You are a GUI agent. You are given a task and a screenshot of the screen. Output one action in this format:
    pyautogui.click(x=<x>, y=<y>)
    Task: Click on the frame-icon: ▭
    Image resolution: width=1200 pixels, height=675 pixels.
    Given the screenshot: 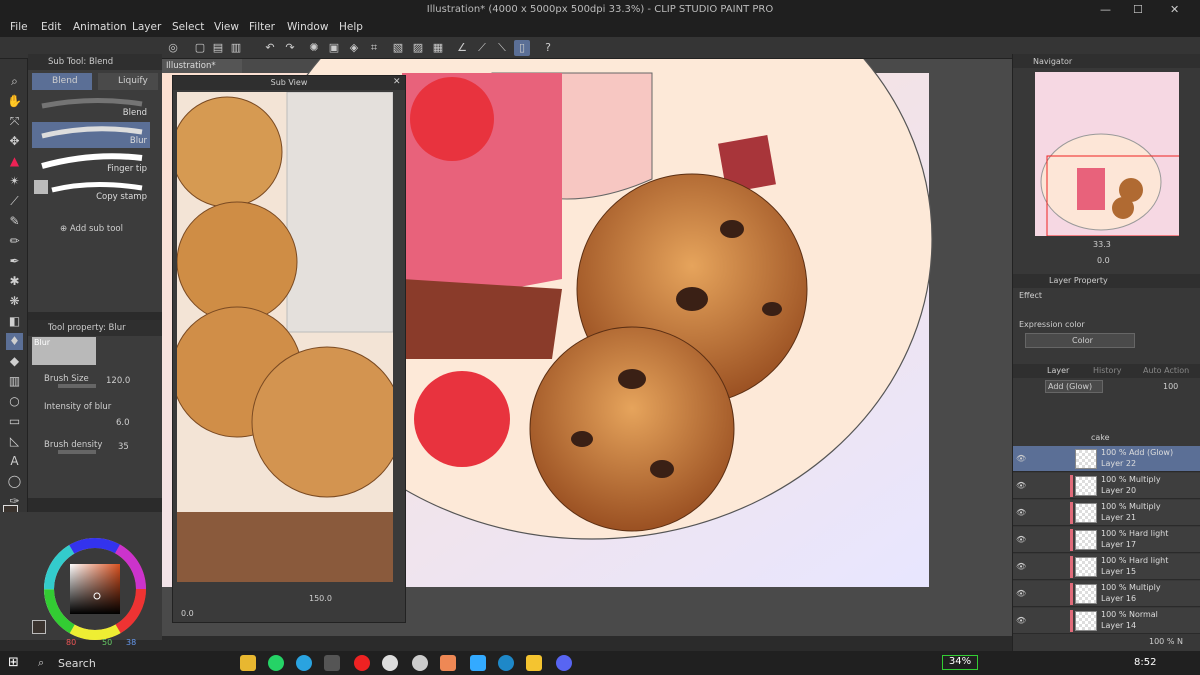 What is the action you would take?
    pyautogui.click(x=14, y=421)
    